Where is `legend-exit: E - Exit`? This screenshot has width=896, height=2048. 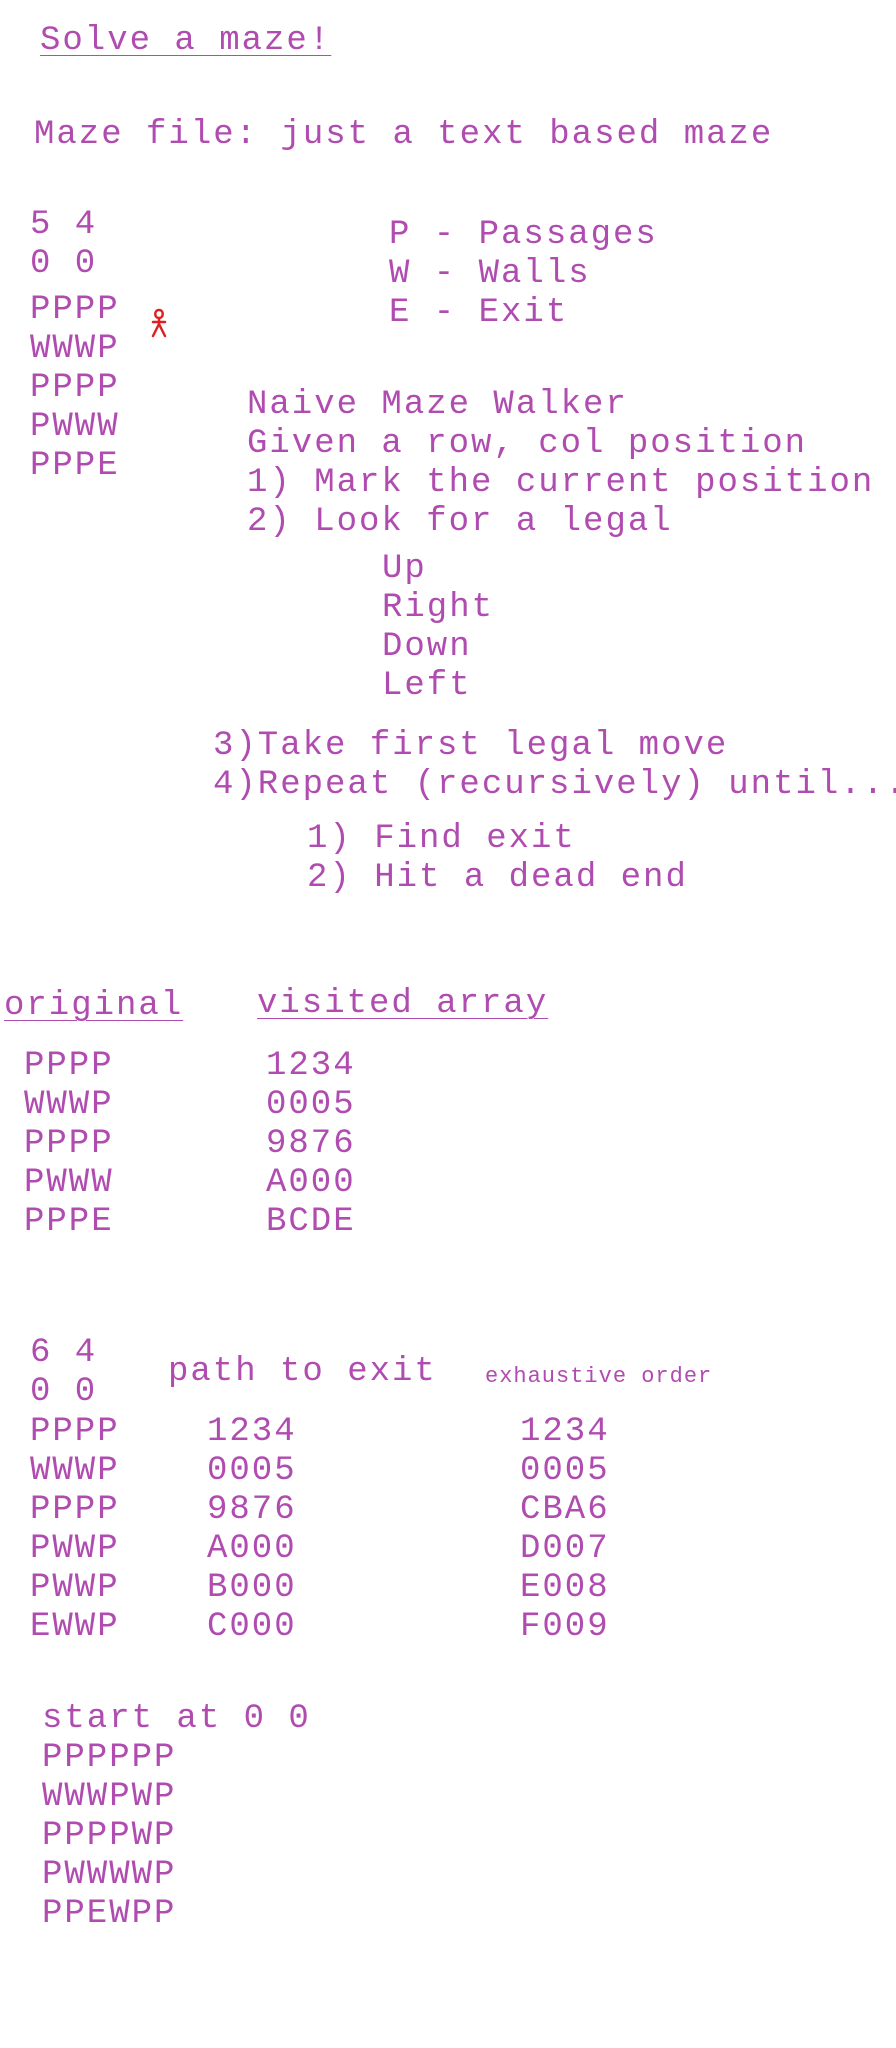 legend-exit: E - Exit is located at coordinates (479, 313).